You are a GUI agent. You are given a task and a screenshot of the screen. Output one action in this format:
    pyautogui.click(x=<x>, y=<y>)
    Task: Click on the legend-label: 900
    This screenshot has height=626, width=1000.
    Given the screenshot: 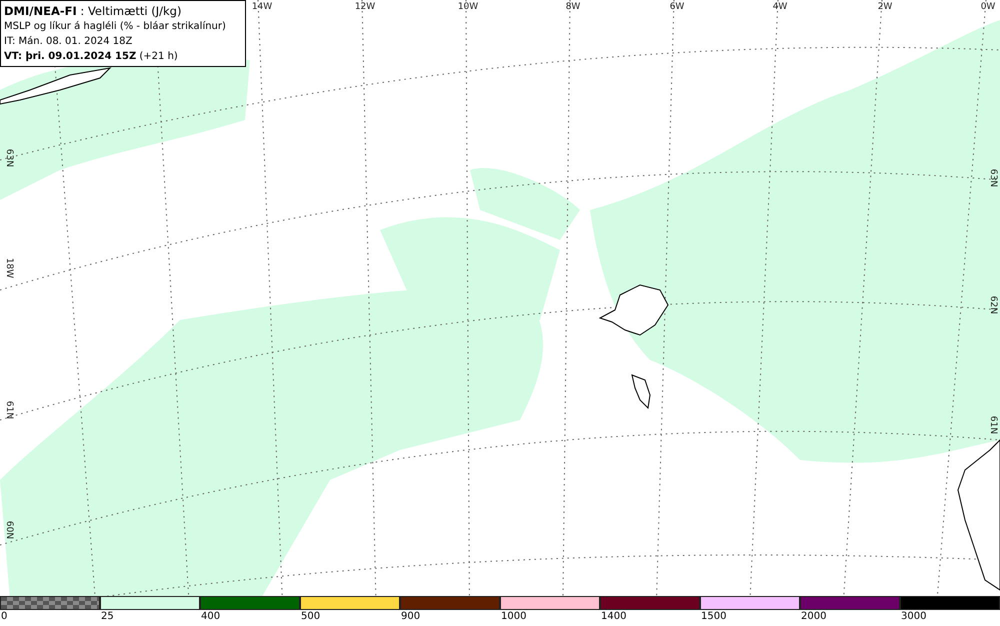 What is the action you would take?
    pyautogui.click(x=411, y=617)
    